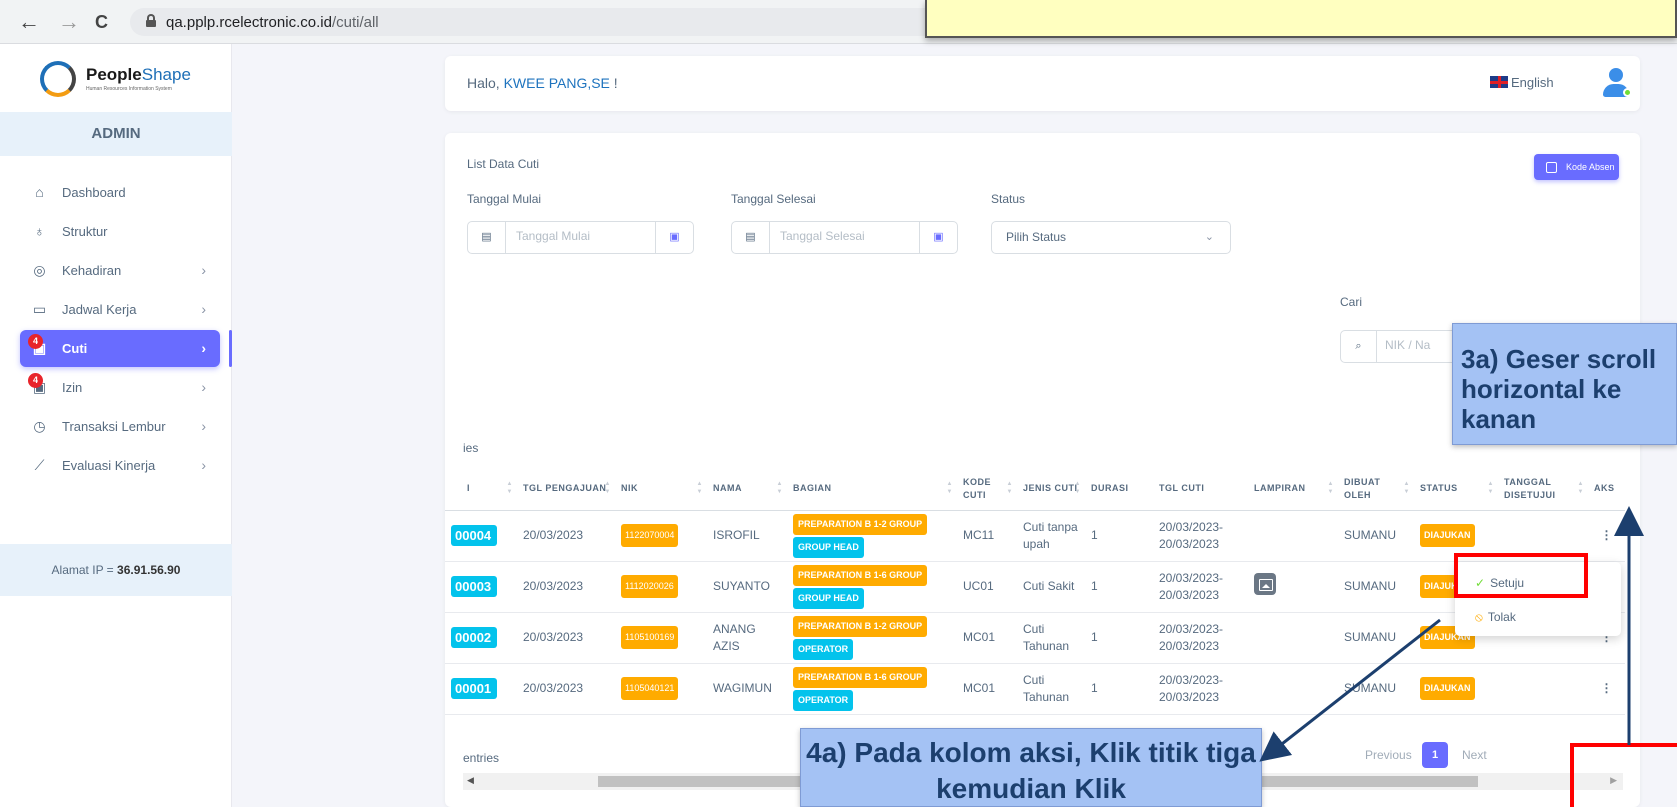  What do you see at coordinates (1008, 199) in the screenshot?
I see `status-label: Status` at bounding box center [1008, 199].